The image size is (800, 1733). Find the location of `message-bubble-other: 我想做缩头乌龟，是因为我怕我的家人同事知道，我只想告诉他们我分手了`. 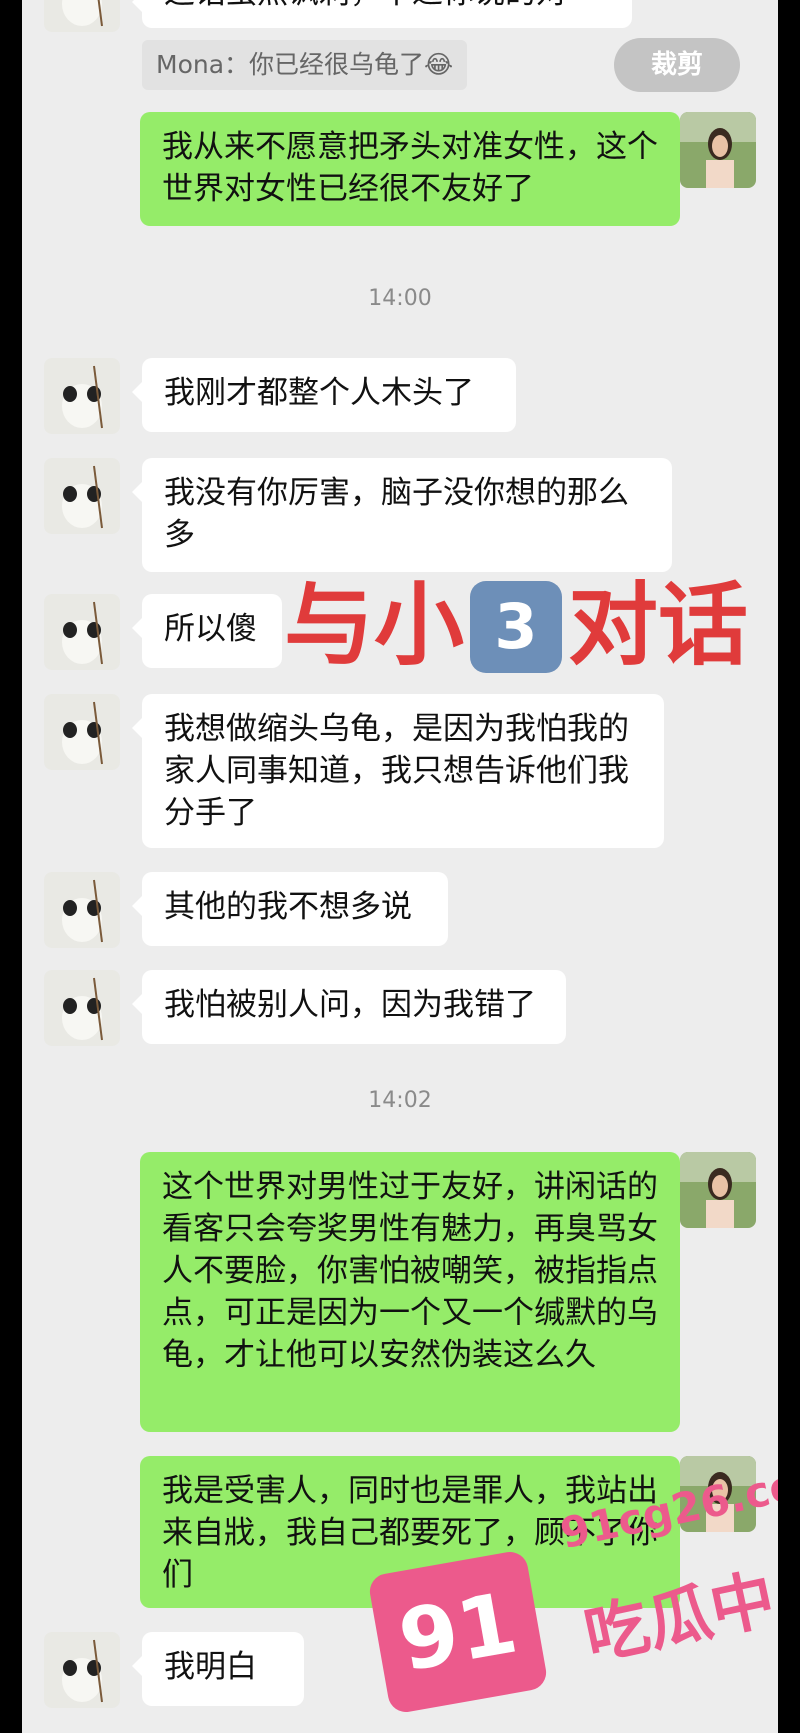

message-bubble-other: 我想做缩头乌龟，是因为我怕我的家人同事知道，我只想告诉他们我分手了 is located at coordinates (398, 771).